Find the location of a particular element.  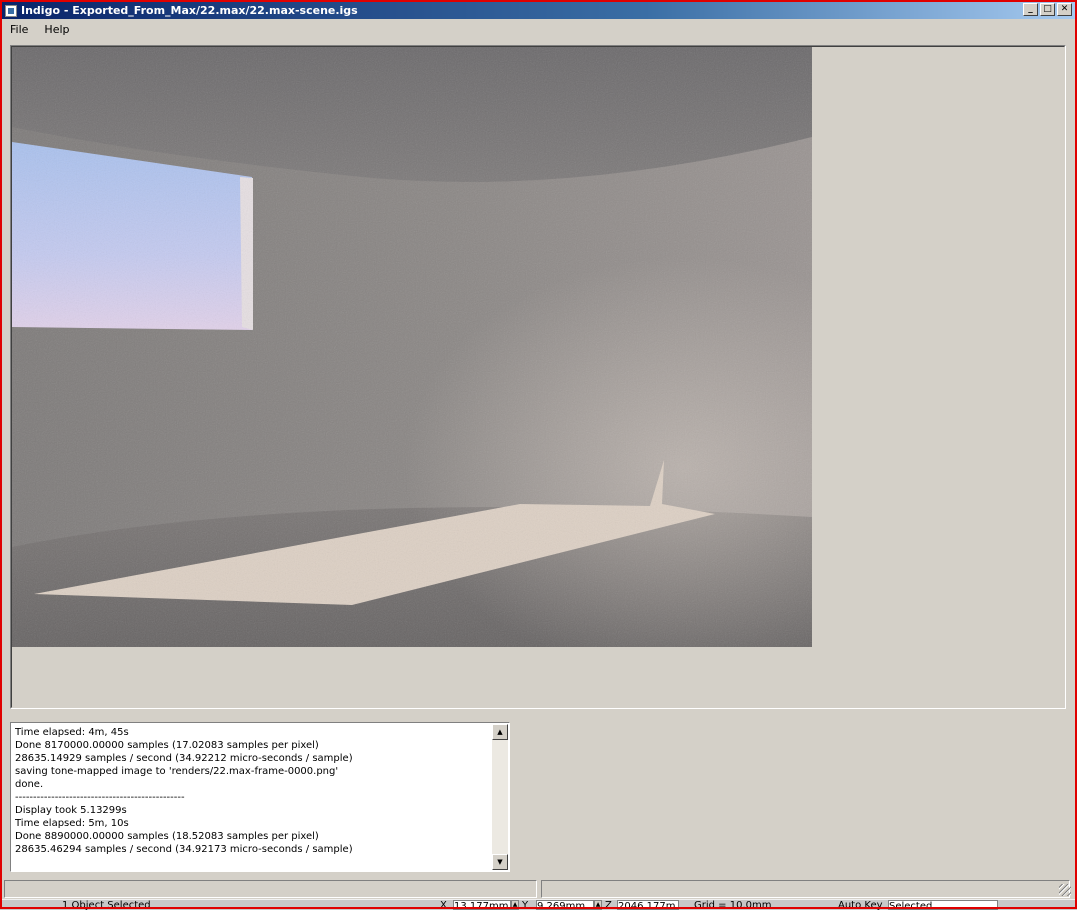

log-line: done. is located at coordinates (29, 784).